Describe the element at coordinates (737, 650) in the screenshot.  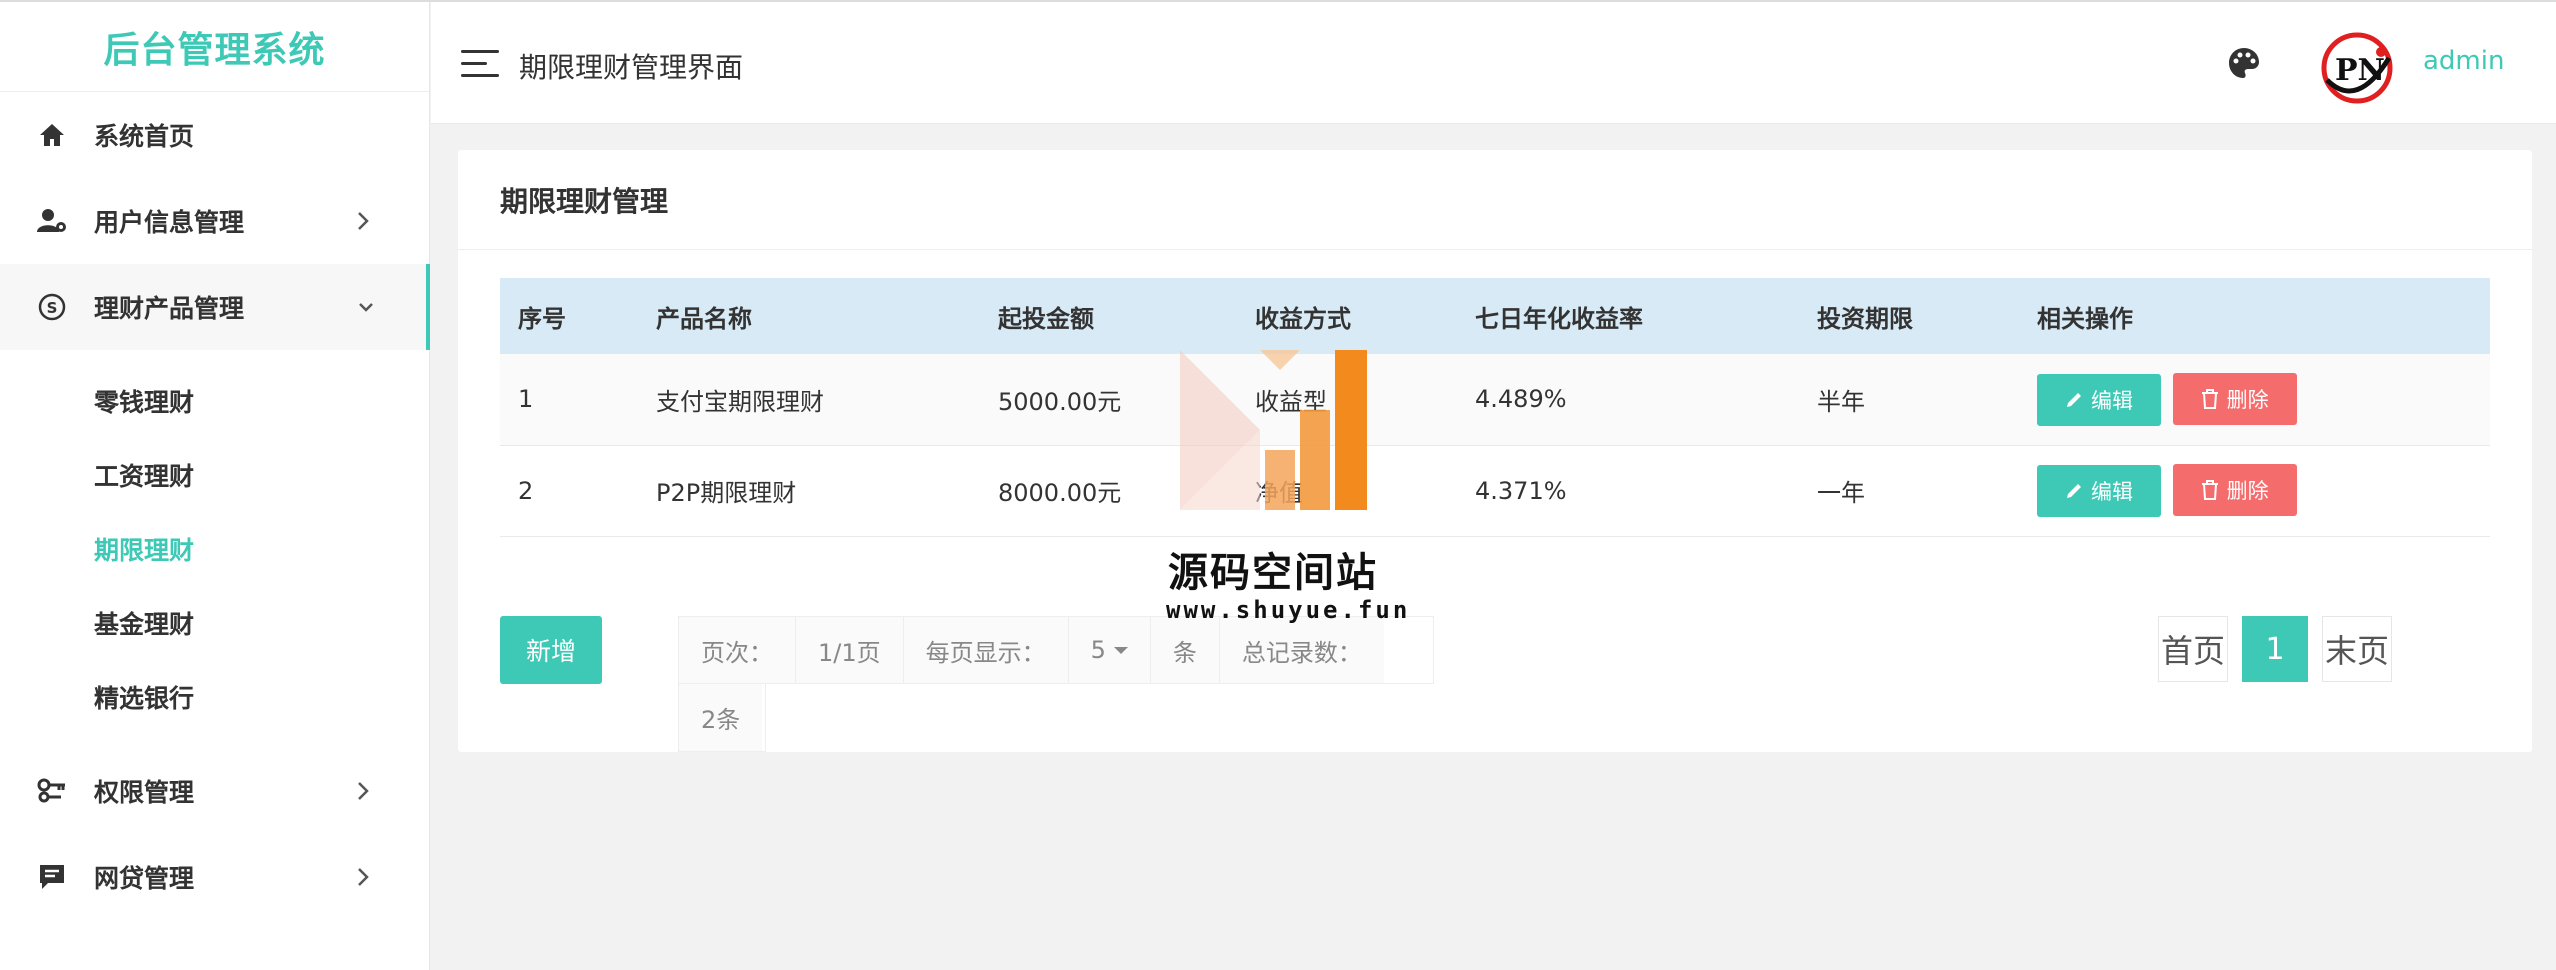
I see `page-label: 页次：` at that location.